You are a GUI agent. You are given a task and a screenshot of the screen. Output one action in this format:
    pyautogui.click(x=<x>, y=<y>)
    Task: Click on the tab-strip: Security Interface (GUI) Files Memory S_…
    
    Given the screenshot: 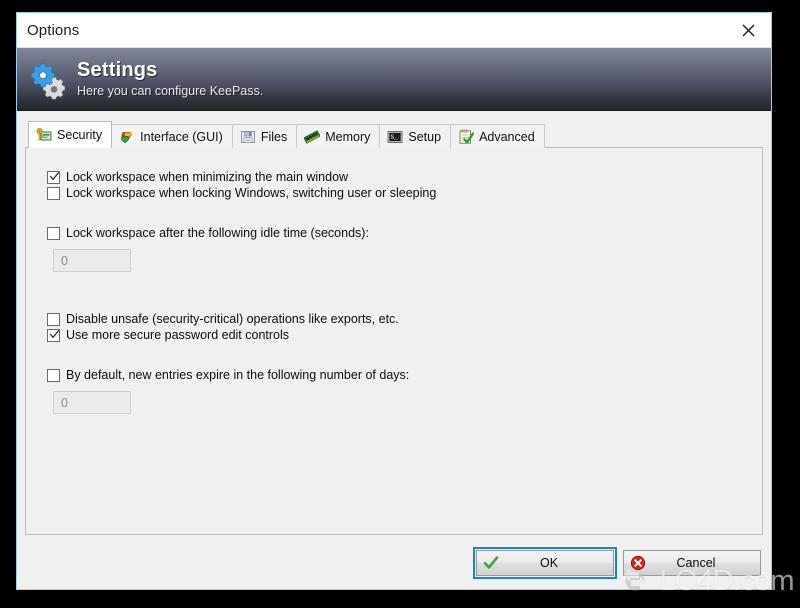 What is the action you would take?
    pyautogui.click(x=394, y=134)
    